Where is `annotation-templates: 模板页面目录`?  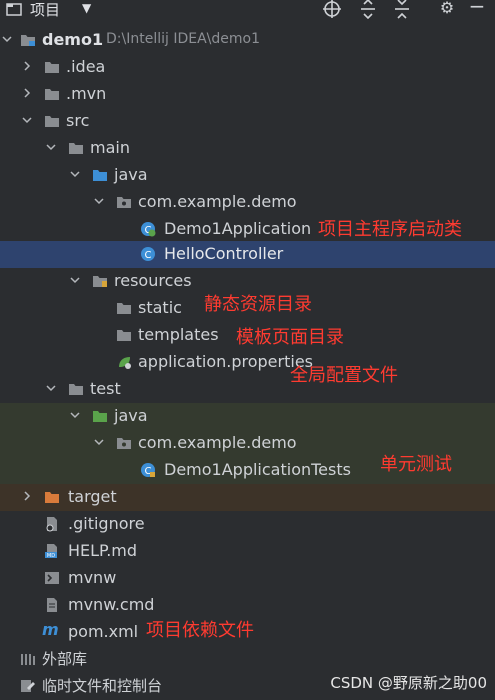 annotation-templates: 模板页面目录 is located at coordinates (290, 337).